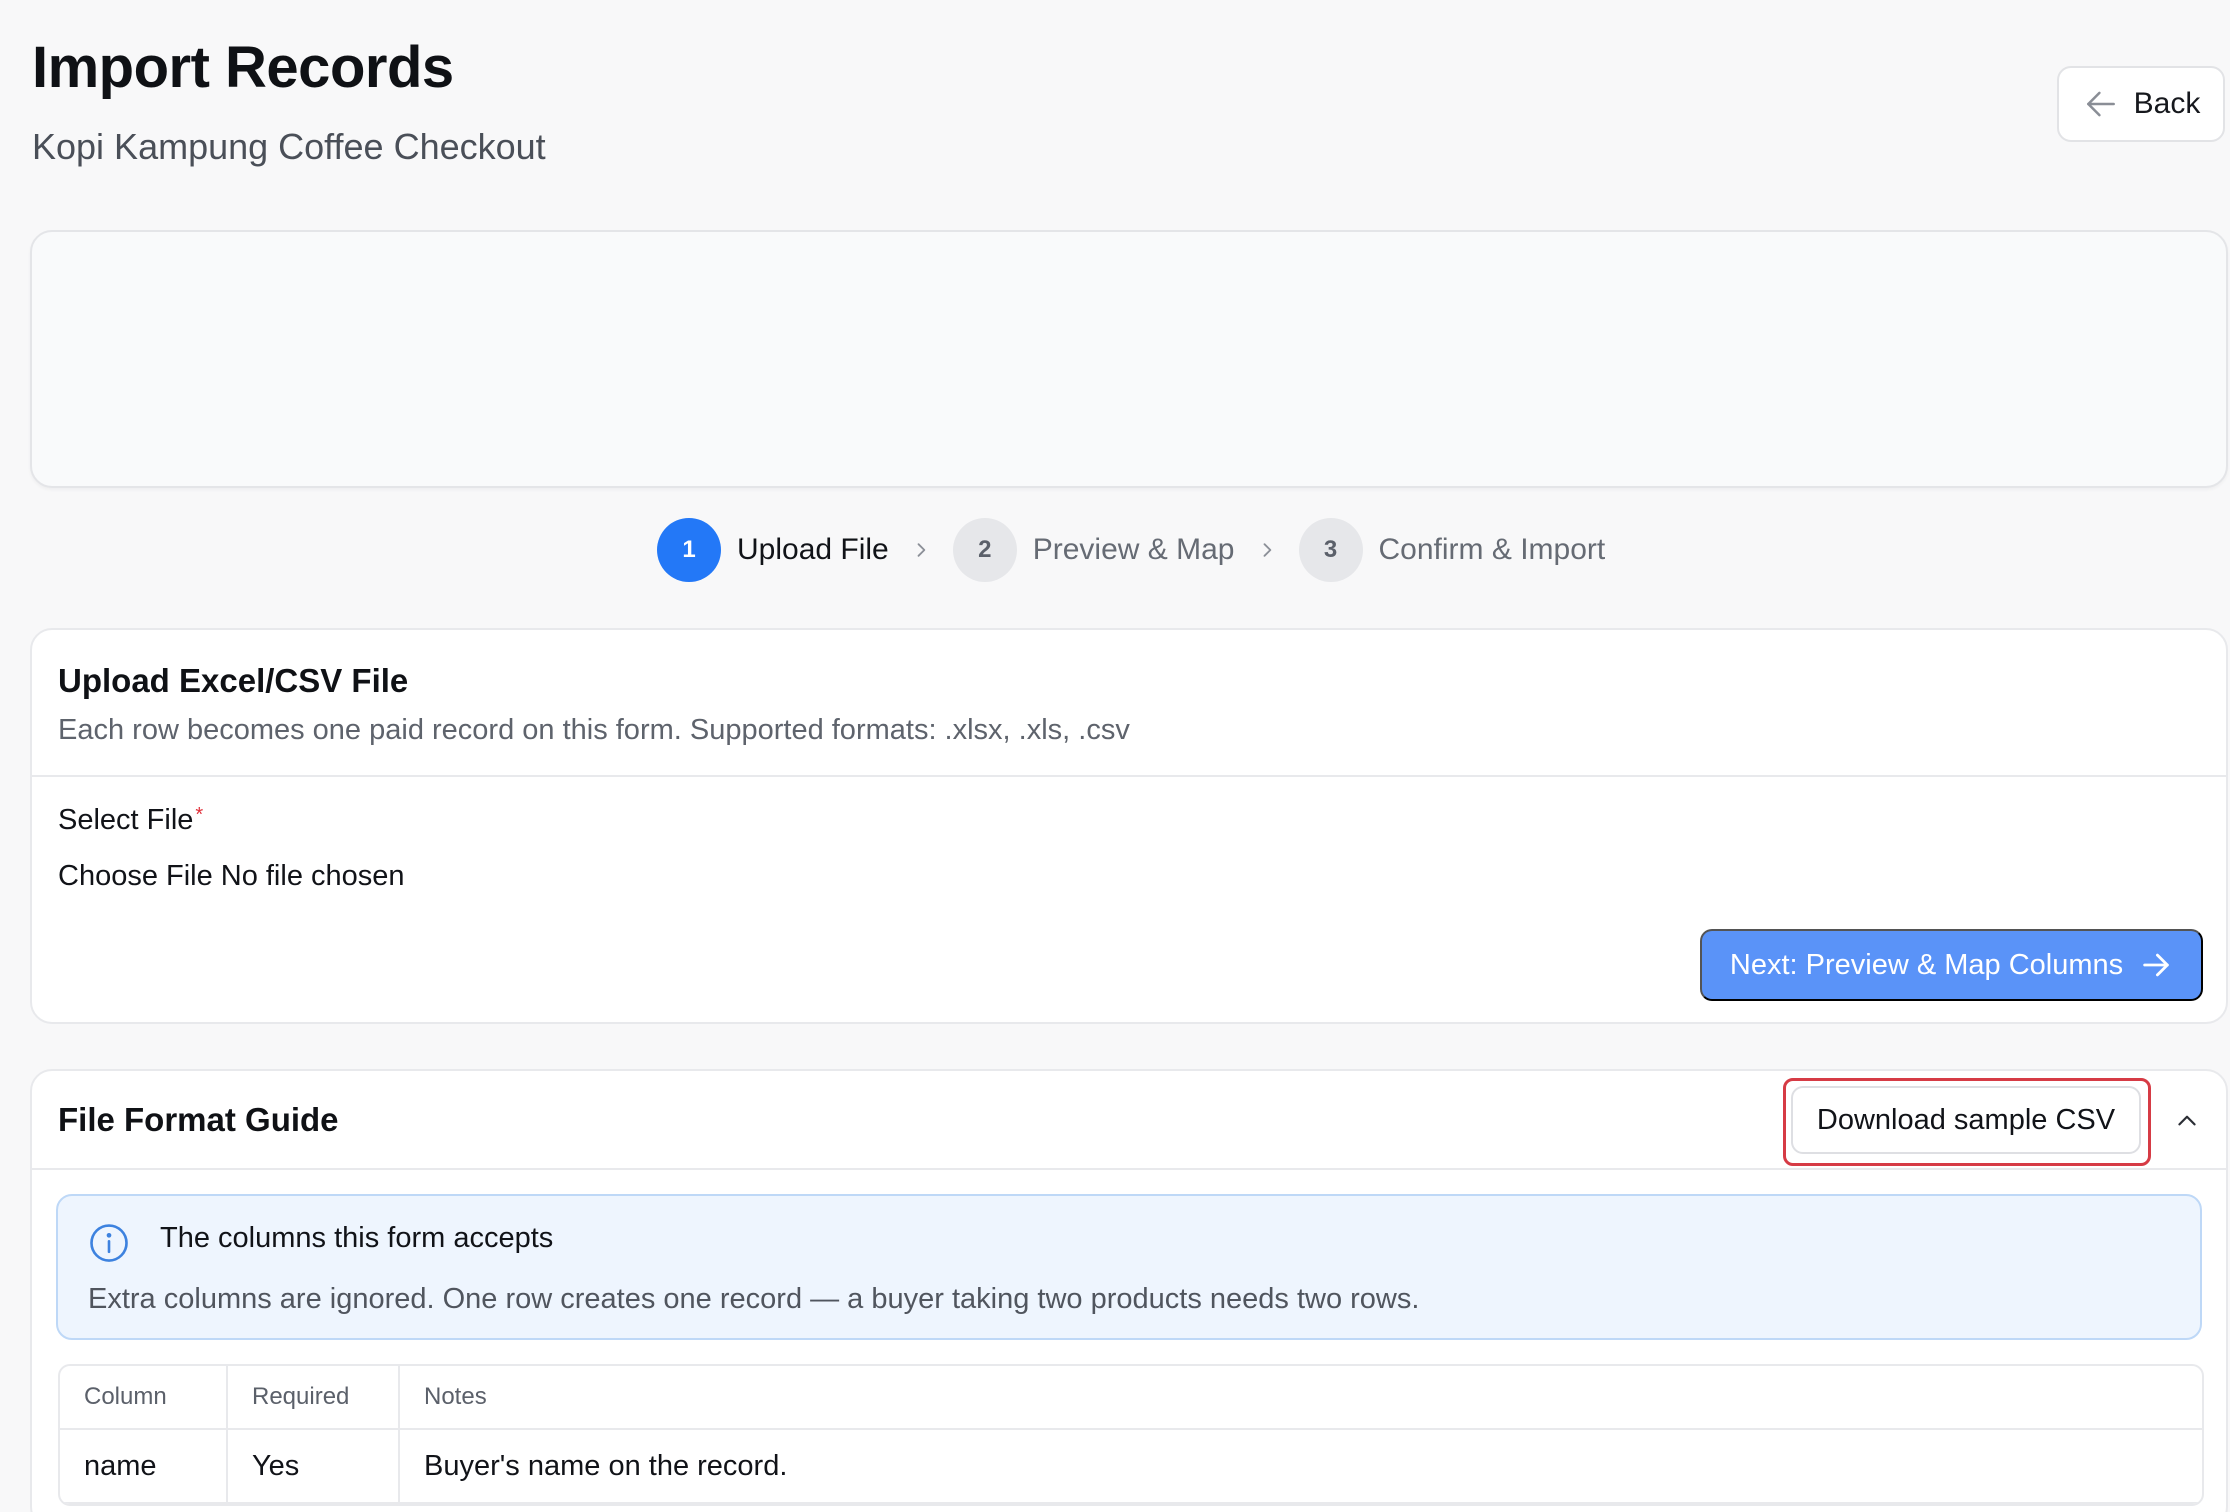 The image size is (2230, 1512). I want to click on column-header: Notes, so click(1301, 1398).